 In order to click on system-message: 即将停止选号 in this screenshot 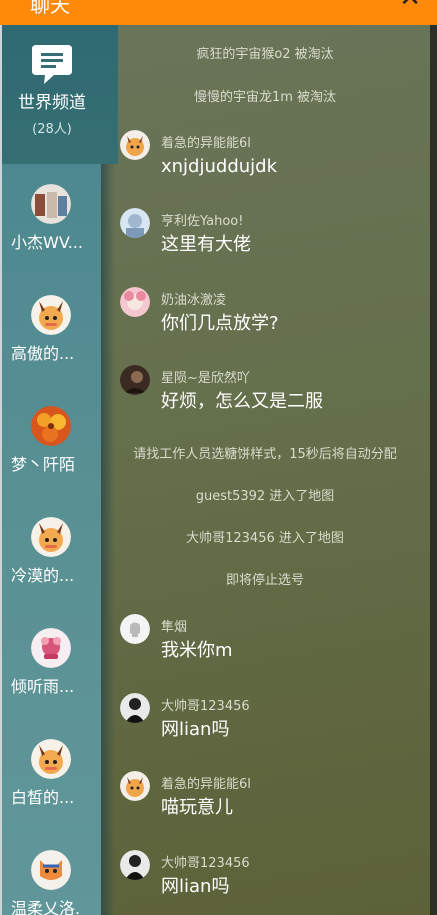, I will do `click(264, 580)`.